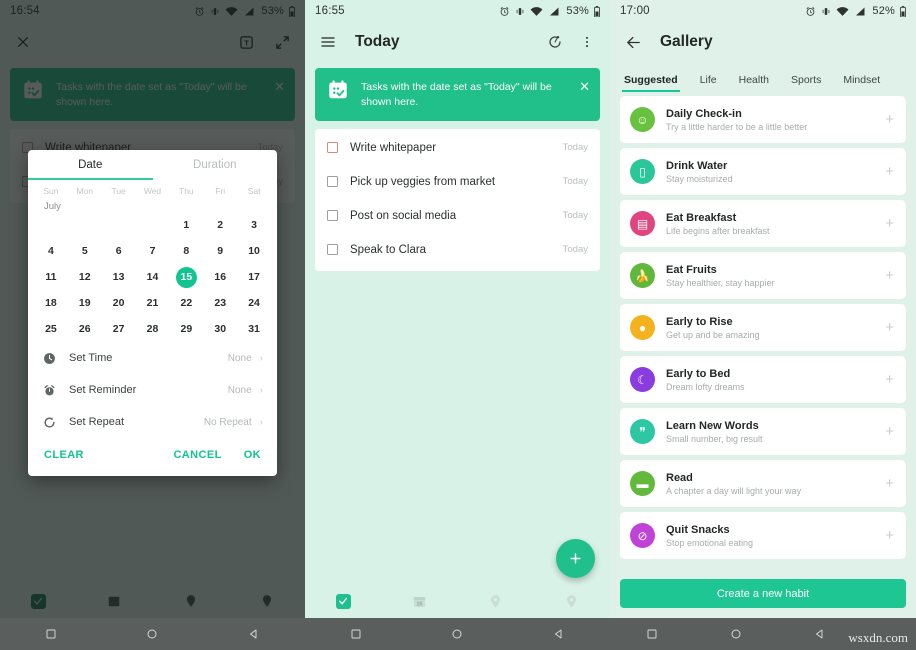 The image size is (916, 650). Describe the element at coordinates (220, 225) in the screenshot. I see `calendar-day: 2` at that location.